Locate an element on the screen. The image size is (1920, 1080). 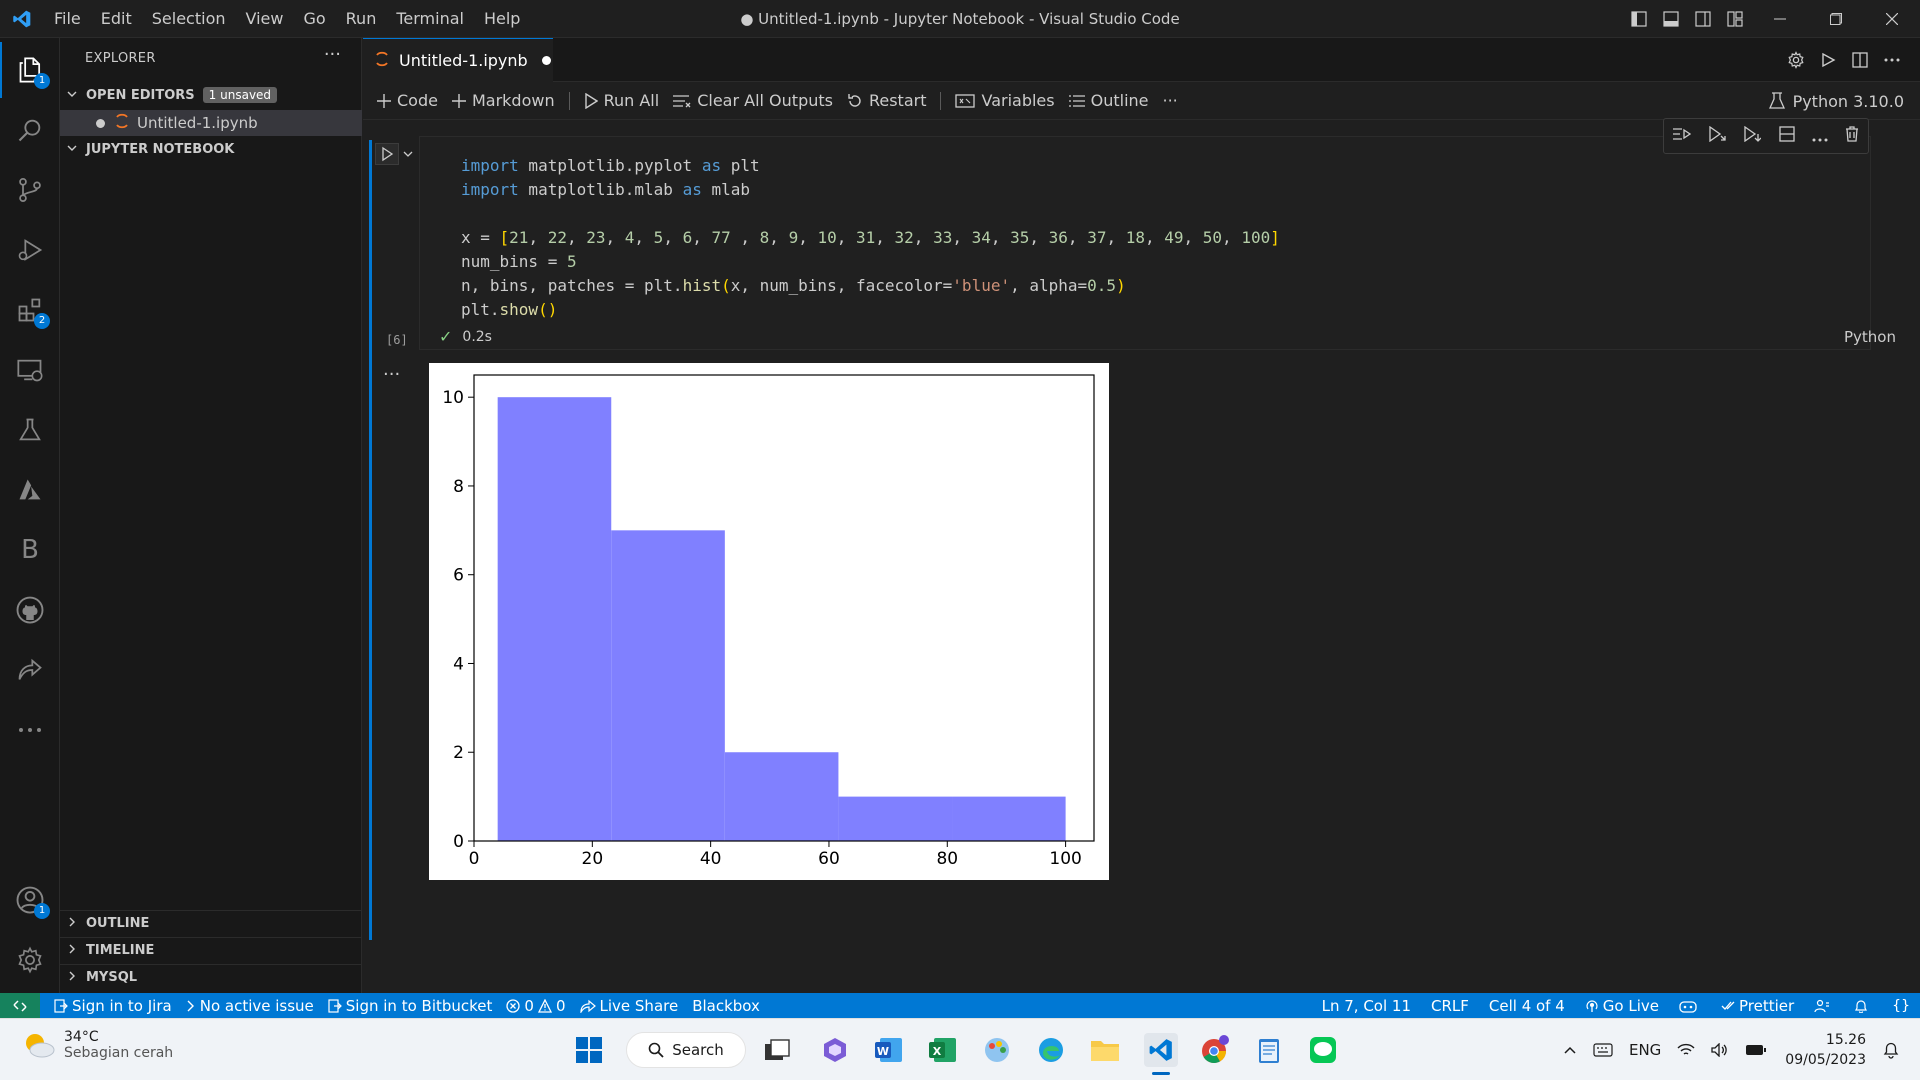
remote-explorer-icon is located at coordinates (30, 370).